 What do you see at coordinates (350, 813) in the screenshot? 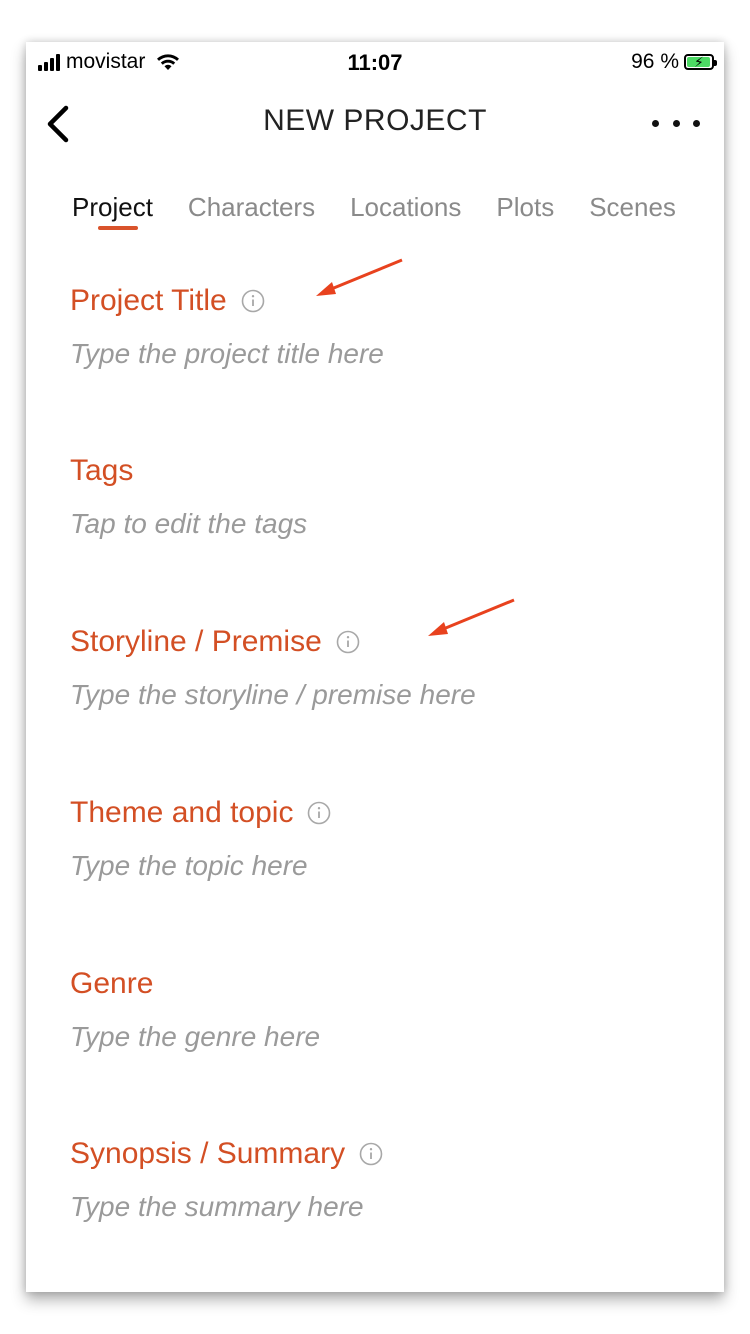
I see `field-label: Theme and topic` at bounding box center [350, 813].